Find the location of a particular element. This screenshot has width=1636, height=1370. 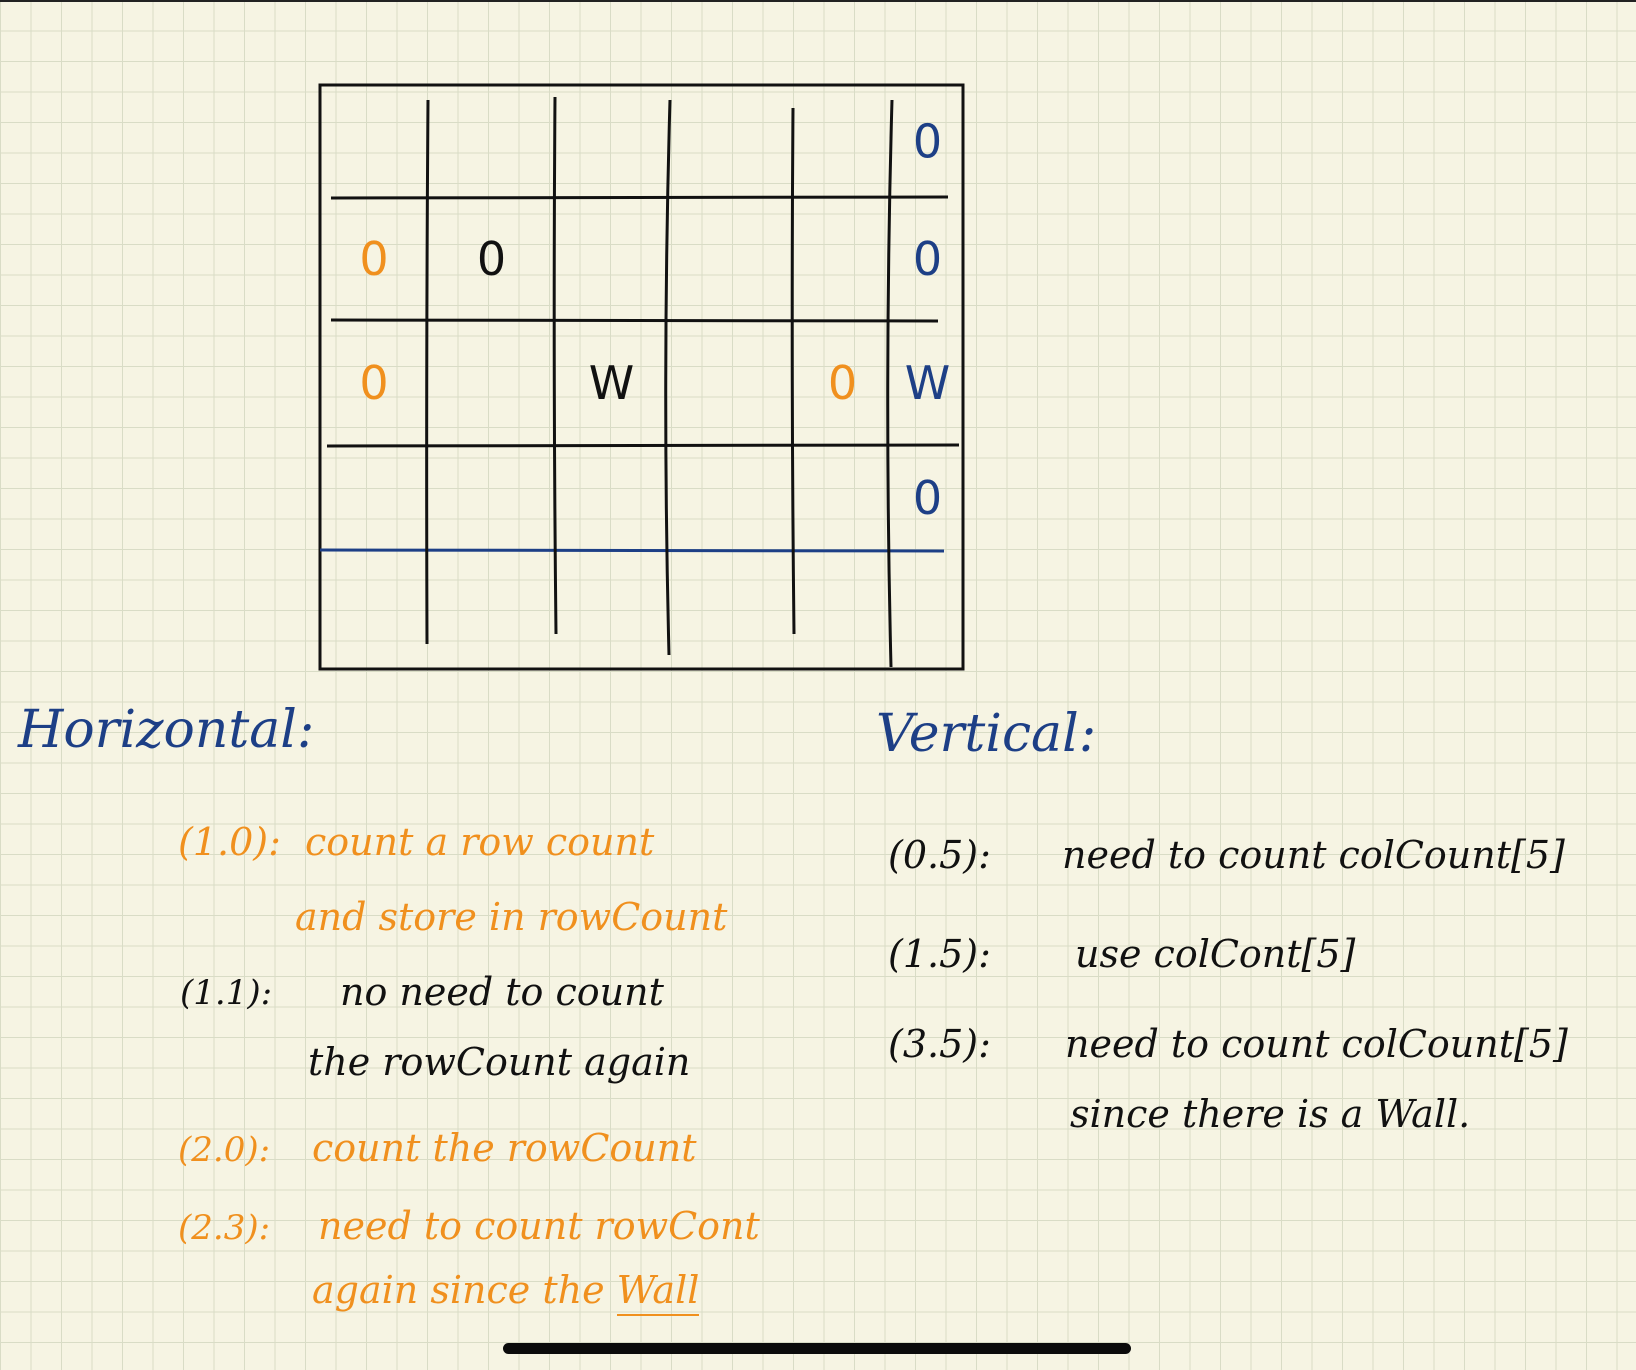

board-row-lines is located at coordinates (639, 374).